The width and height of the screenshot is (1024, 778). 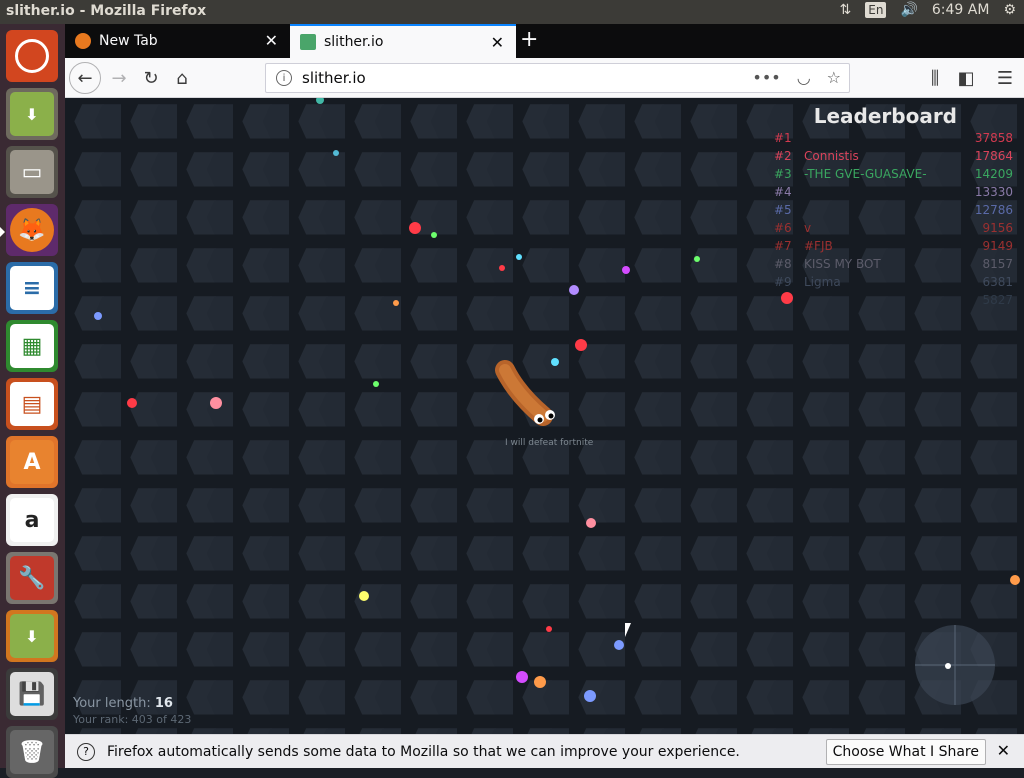 I want to click on browser-nav-bar: ← → ↻ ⌂ i slither.io ••• ◡ ☆ ⫼ ◧ ☰, so click(x=544, y=78).